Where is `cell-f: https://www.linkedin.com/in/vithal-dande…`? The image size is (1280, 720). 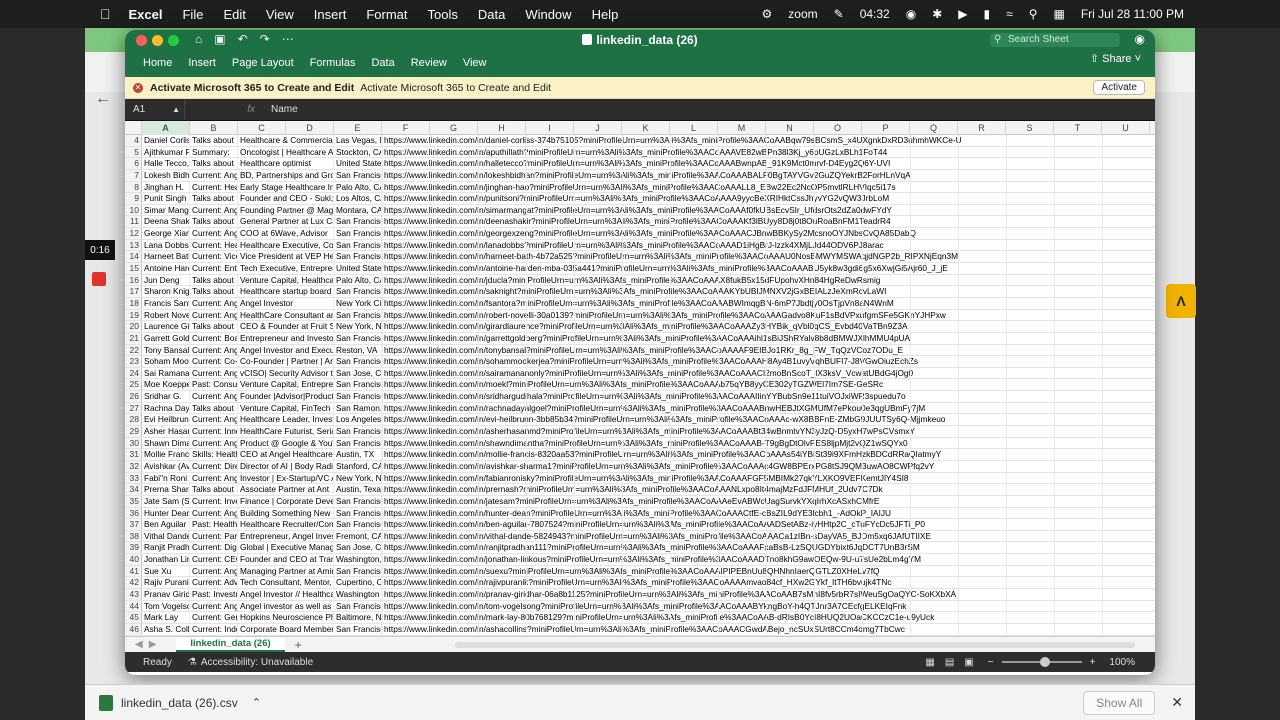
cell-f: https://www.linkedin.com/in/vithal-dande… is located at coordinates (768, 536).